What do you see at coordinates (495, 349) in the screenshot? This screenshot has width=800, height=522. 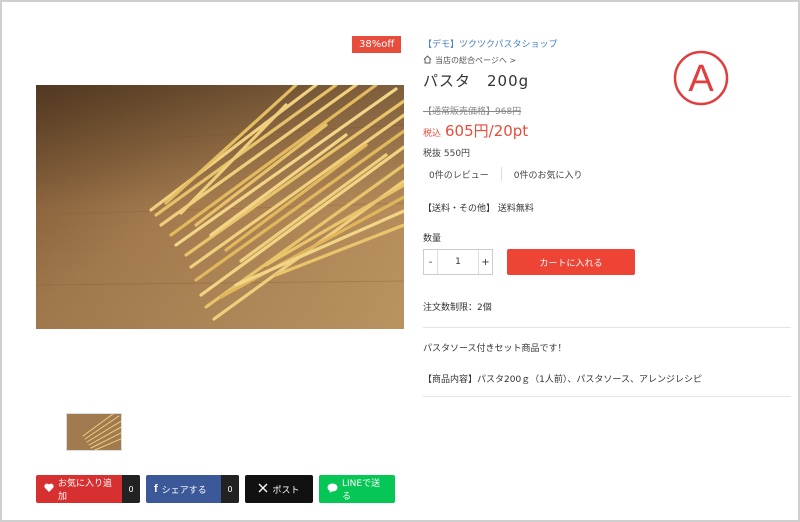 I see `product-description: パスタソース付きセット商品です！` at bounding box center [495, 349].